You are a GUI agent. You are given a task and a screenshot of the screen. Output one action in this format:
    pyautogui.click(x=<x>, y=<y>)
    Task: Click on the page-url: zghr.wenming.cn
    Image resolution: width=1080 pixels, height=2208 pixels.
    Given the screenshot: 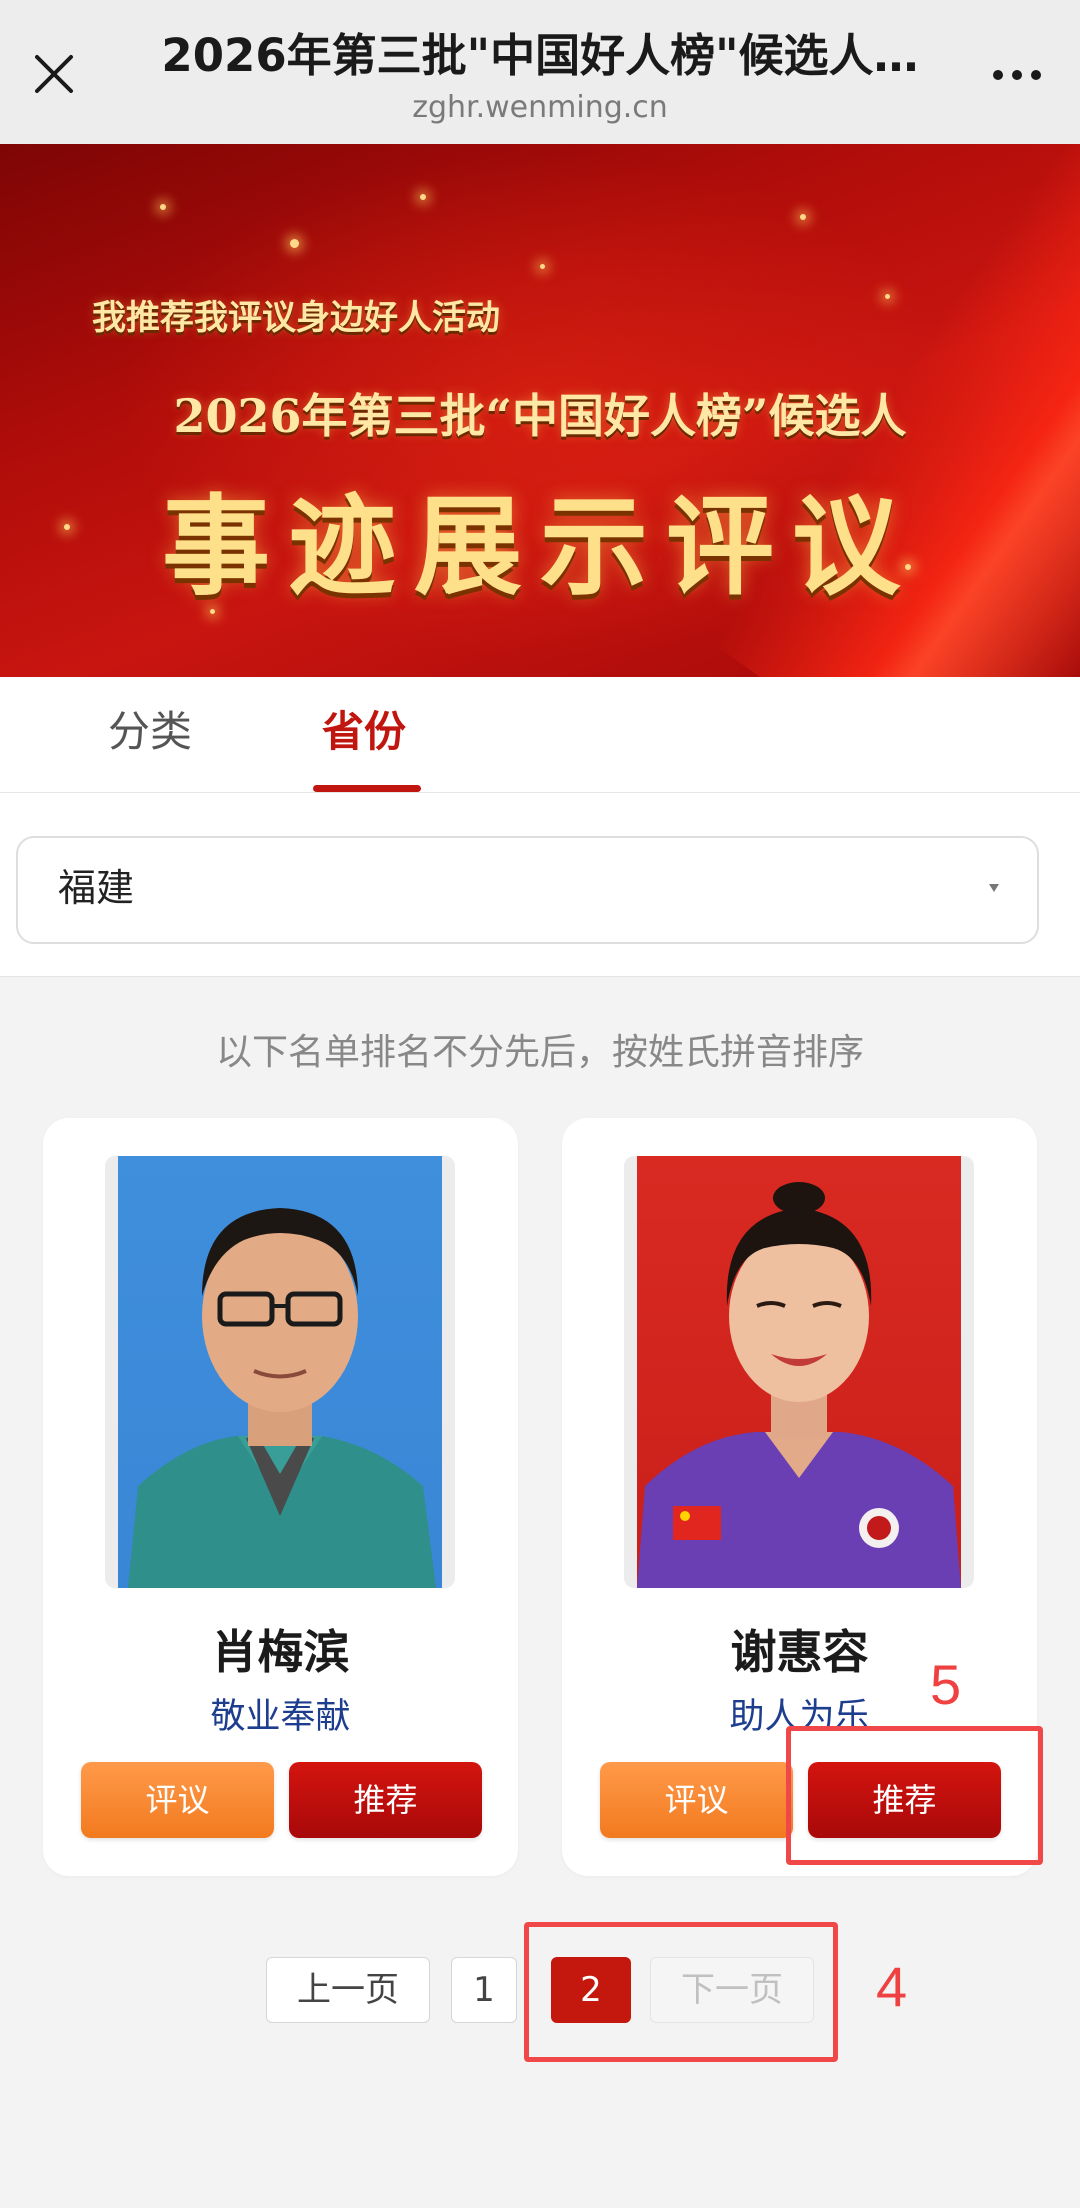 What is the action you would take?
    pyautogui.click(x=540, y=107)
    